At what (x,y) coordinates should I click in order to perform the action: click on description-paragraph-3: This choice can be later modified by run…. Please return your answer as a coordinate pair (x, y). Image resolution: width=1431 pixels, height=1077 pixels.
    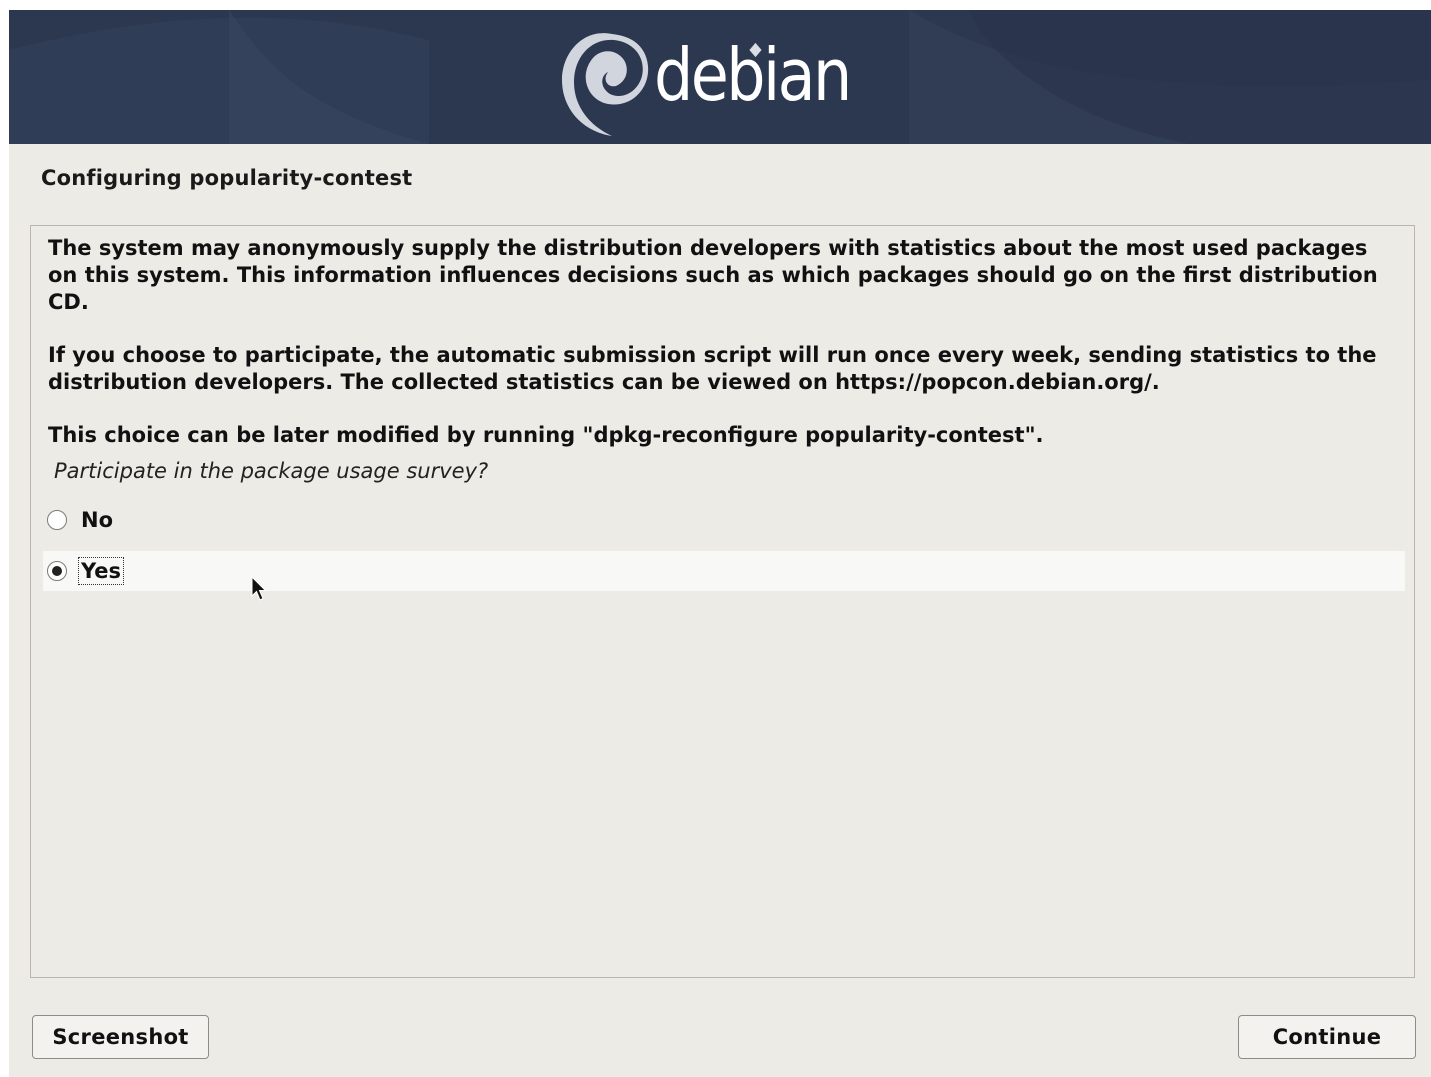
    Looking at the image, I should click on (546, 435).